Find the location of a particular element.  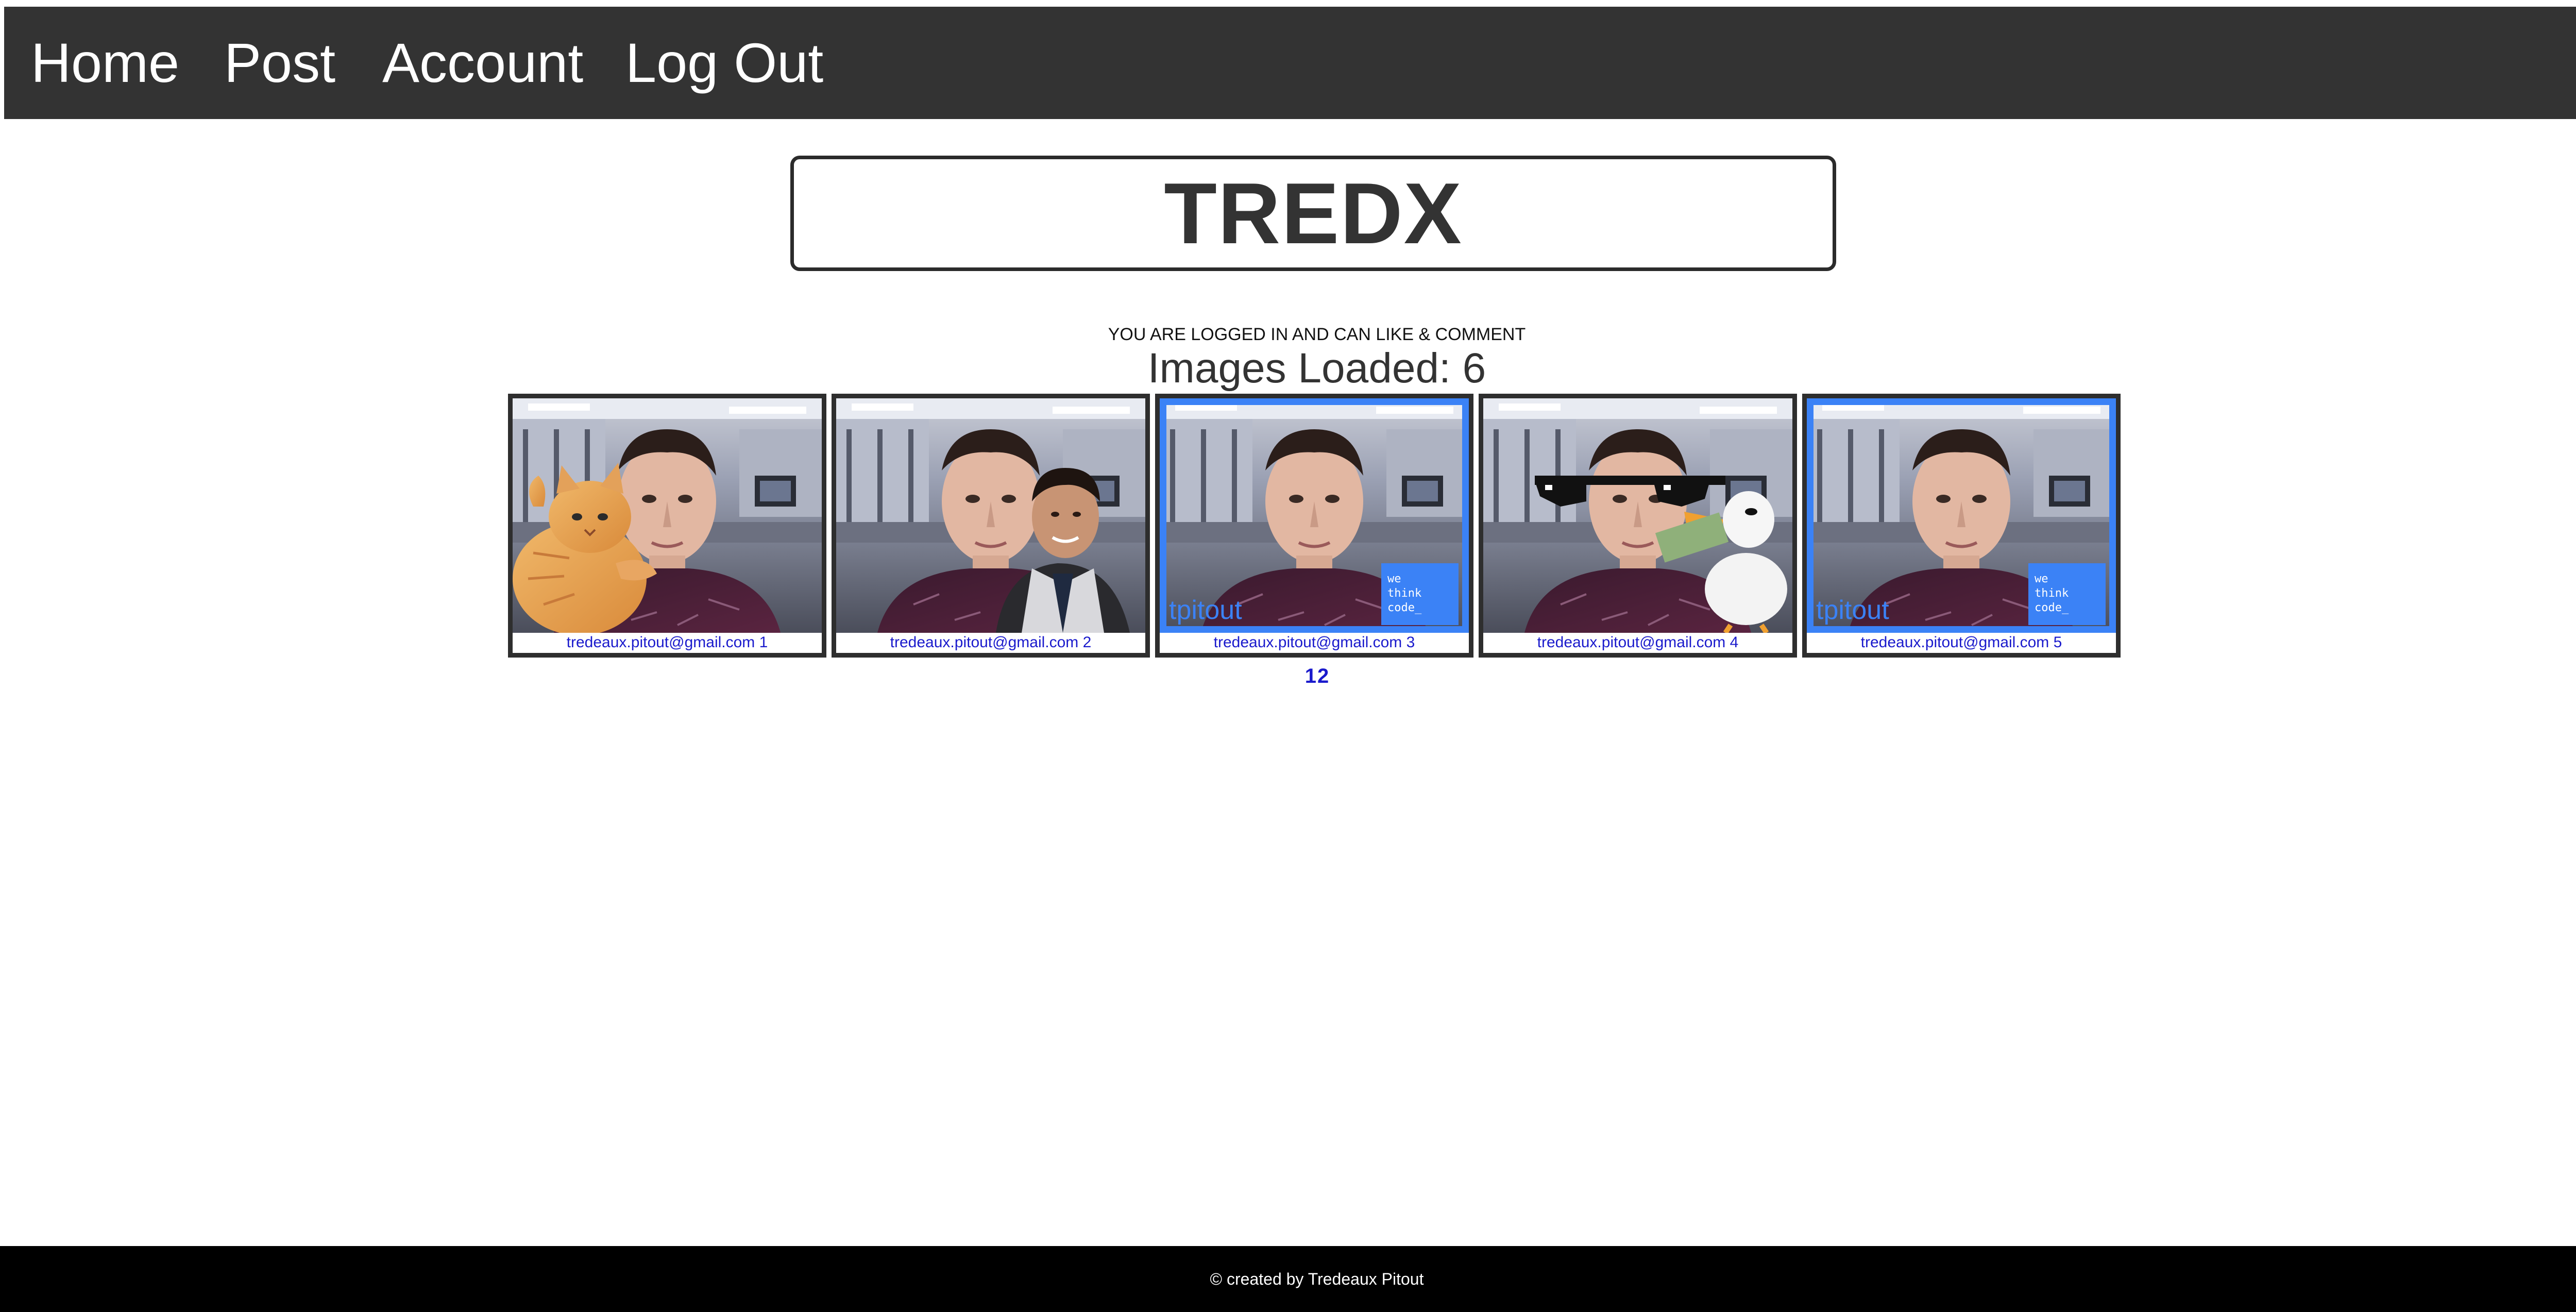

image-caption-link: tredeaux.pitout@gmail.com 3 is located at coordinates (1314, 642).